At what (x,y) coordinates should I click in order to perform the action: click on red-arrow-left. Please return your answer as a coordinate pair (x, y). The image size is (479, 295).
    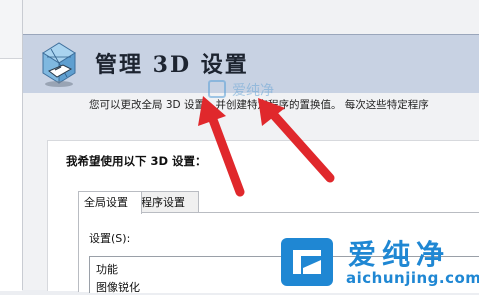
    Looking at the image, I should click on (221, 146).